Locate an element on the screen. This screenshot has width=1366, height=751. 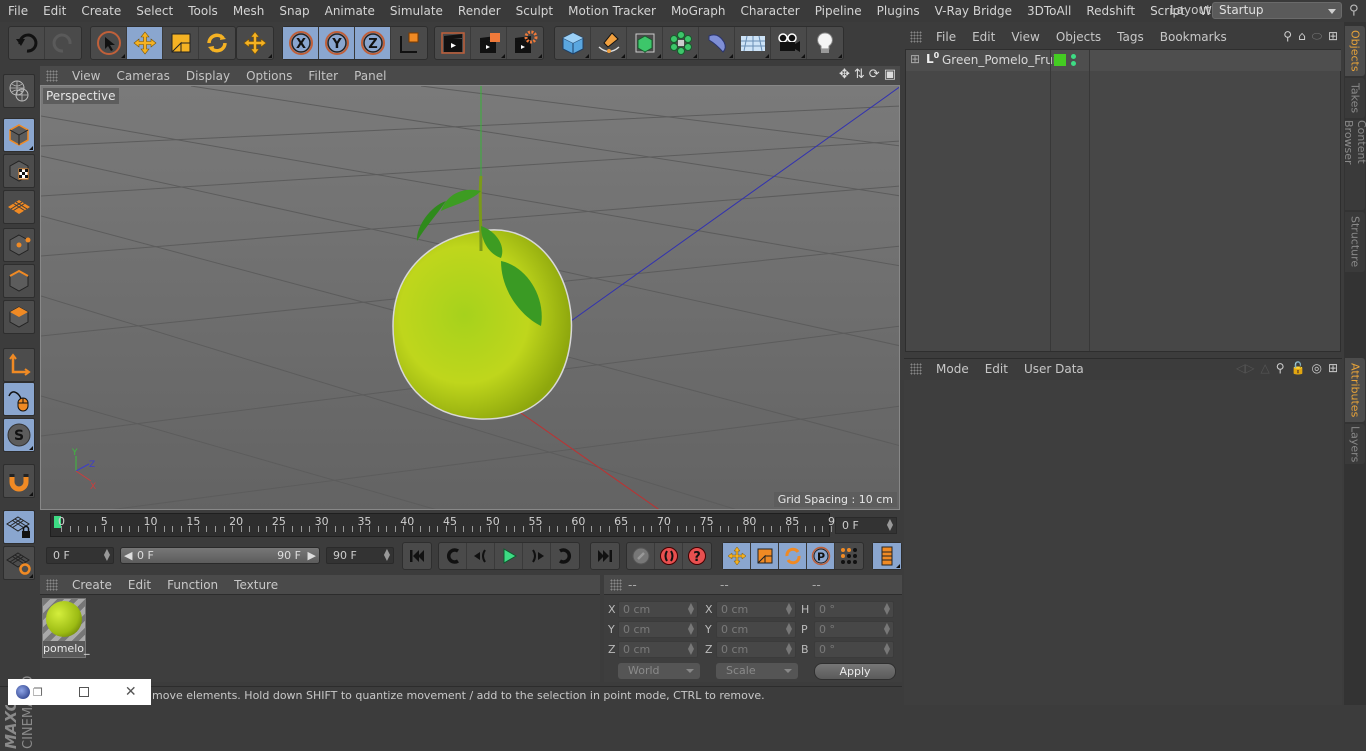
record-active-objects-button is located at coordinates (669, 556).